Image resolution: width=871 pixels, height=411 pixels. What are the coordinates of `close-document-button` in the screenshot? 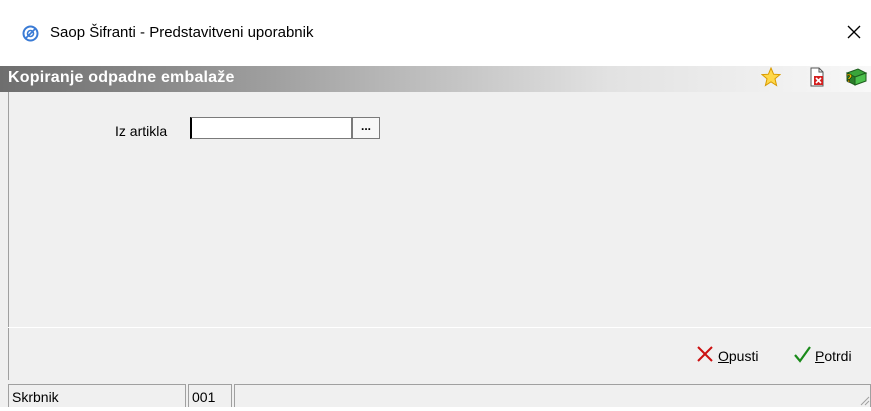 It's located at (817, 79).